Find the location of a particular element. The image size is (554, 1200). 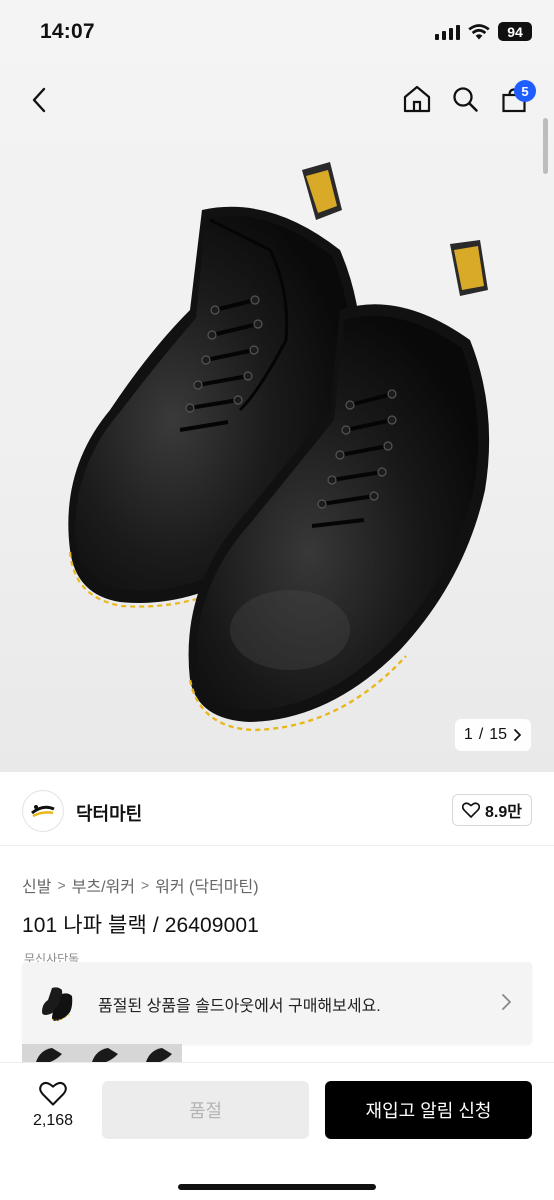

wishlist-button: 2,168 is located at coordinates (53, 1105).